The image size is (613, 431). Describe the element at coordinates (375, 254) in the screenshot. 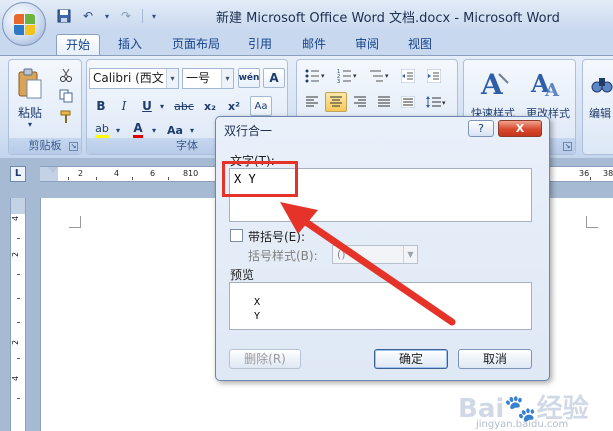

I see `bracket-style-select: () ▼` at that location.